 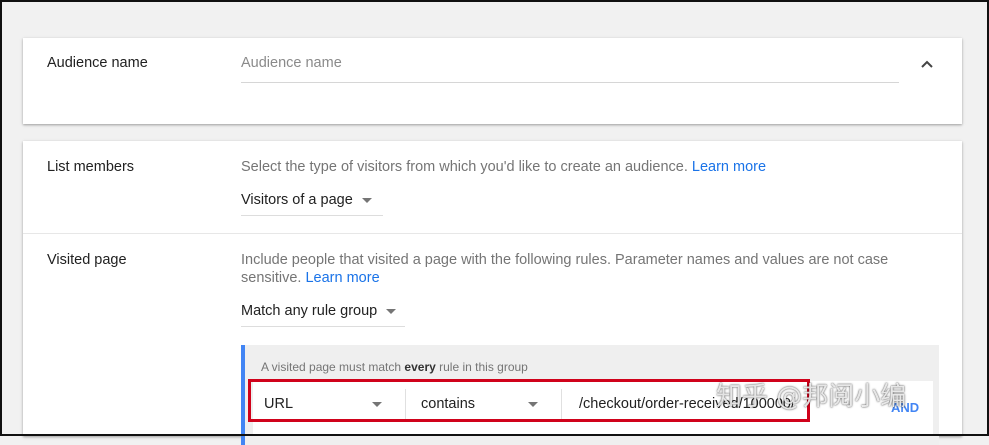 What do you see at coordinates (420, 367) in the screenshot?
I see `rule-group-title-bold: every` at bounding box center [420, 367].